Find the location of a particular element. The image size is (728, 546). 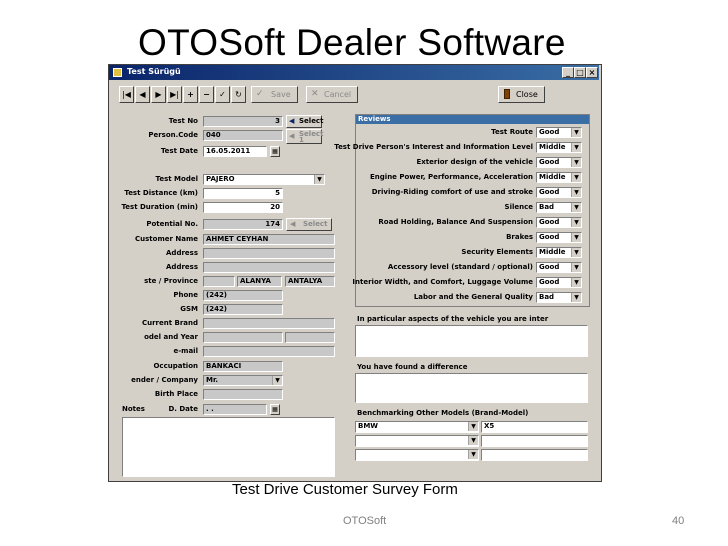

test-duration-field: 20 is located at coordinates (243, 207).